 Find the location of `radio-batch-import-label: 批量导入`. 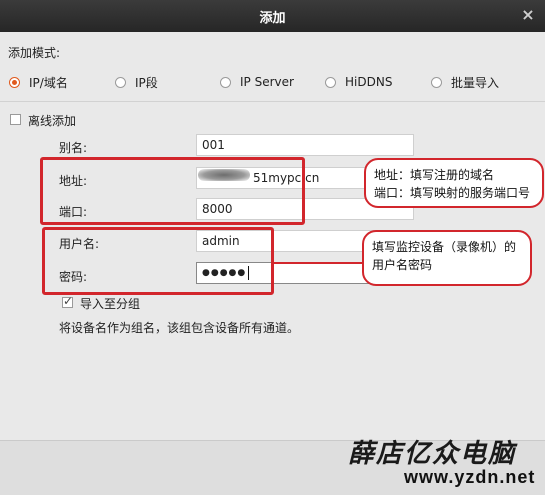

radio-batch-import-label: 批量导入 is located at coordinates (475, 82).